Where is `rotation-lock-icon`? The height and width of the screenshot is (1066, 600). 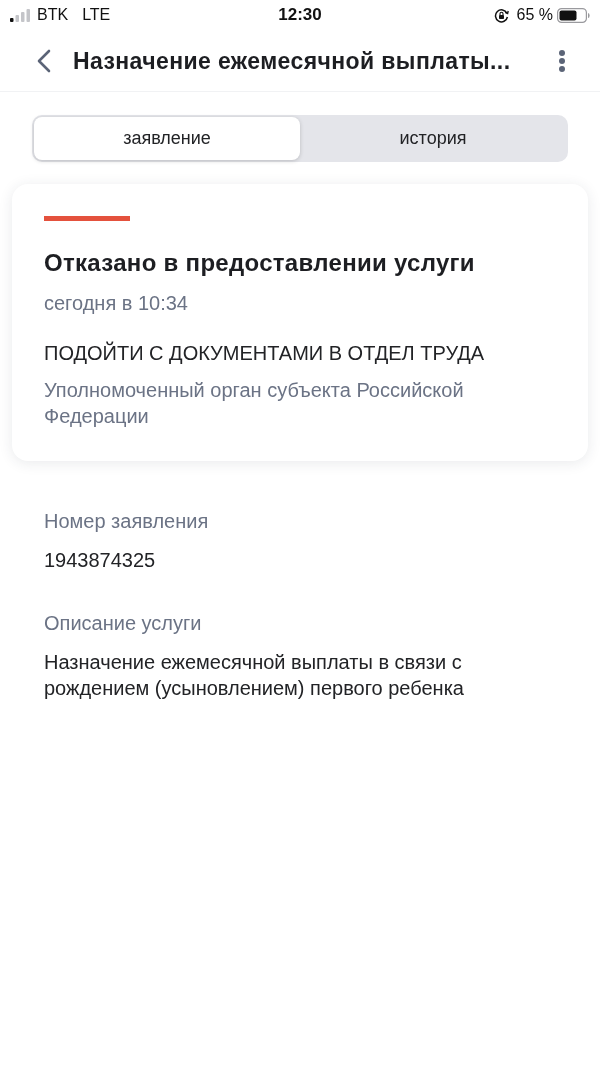
rotation-lock-icon is located at coordinates (501, 15).